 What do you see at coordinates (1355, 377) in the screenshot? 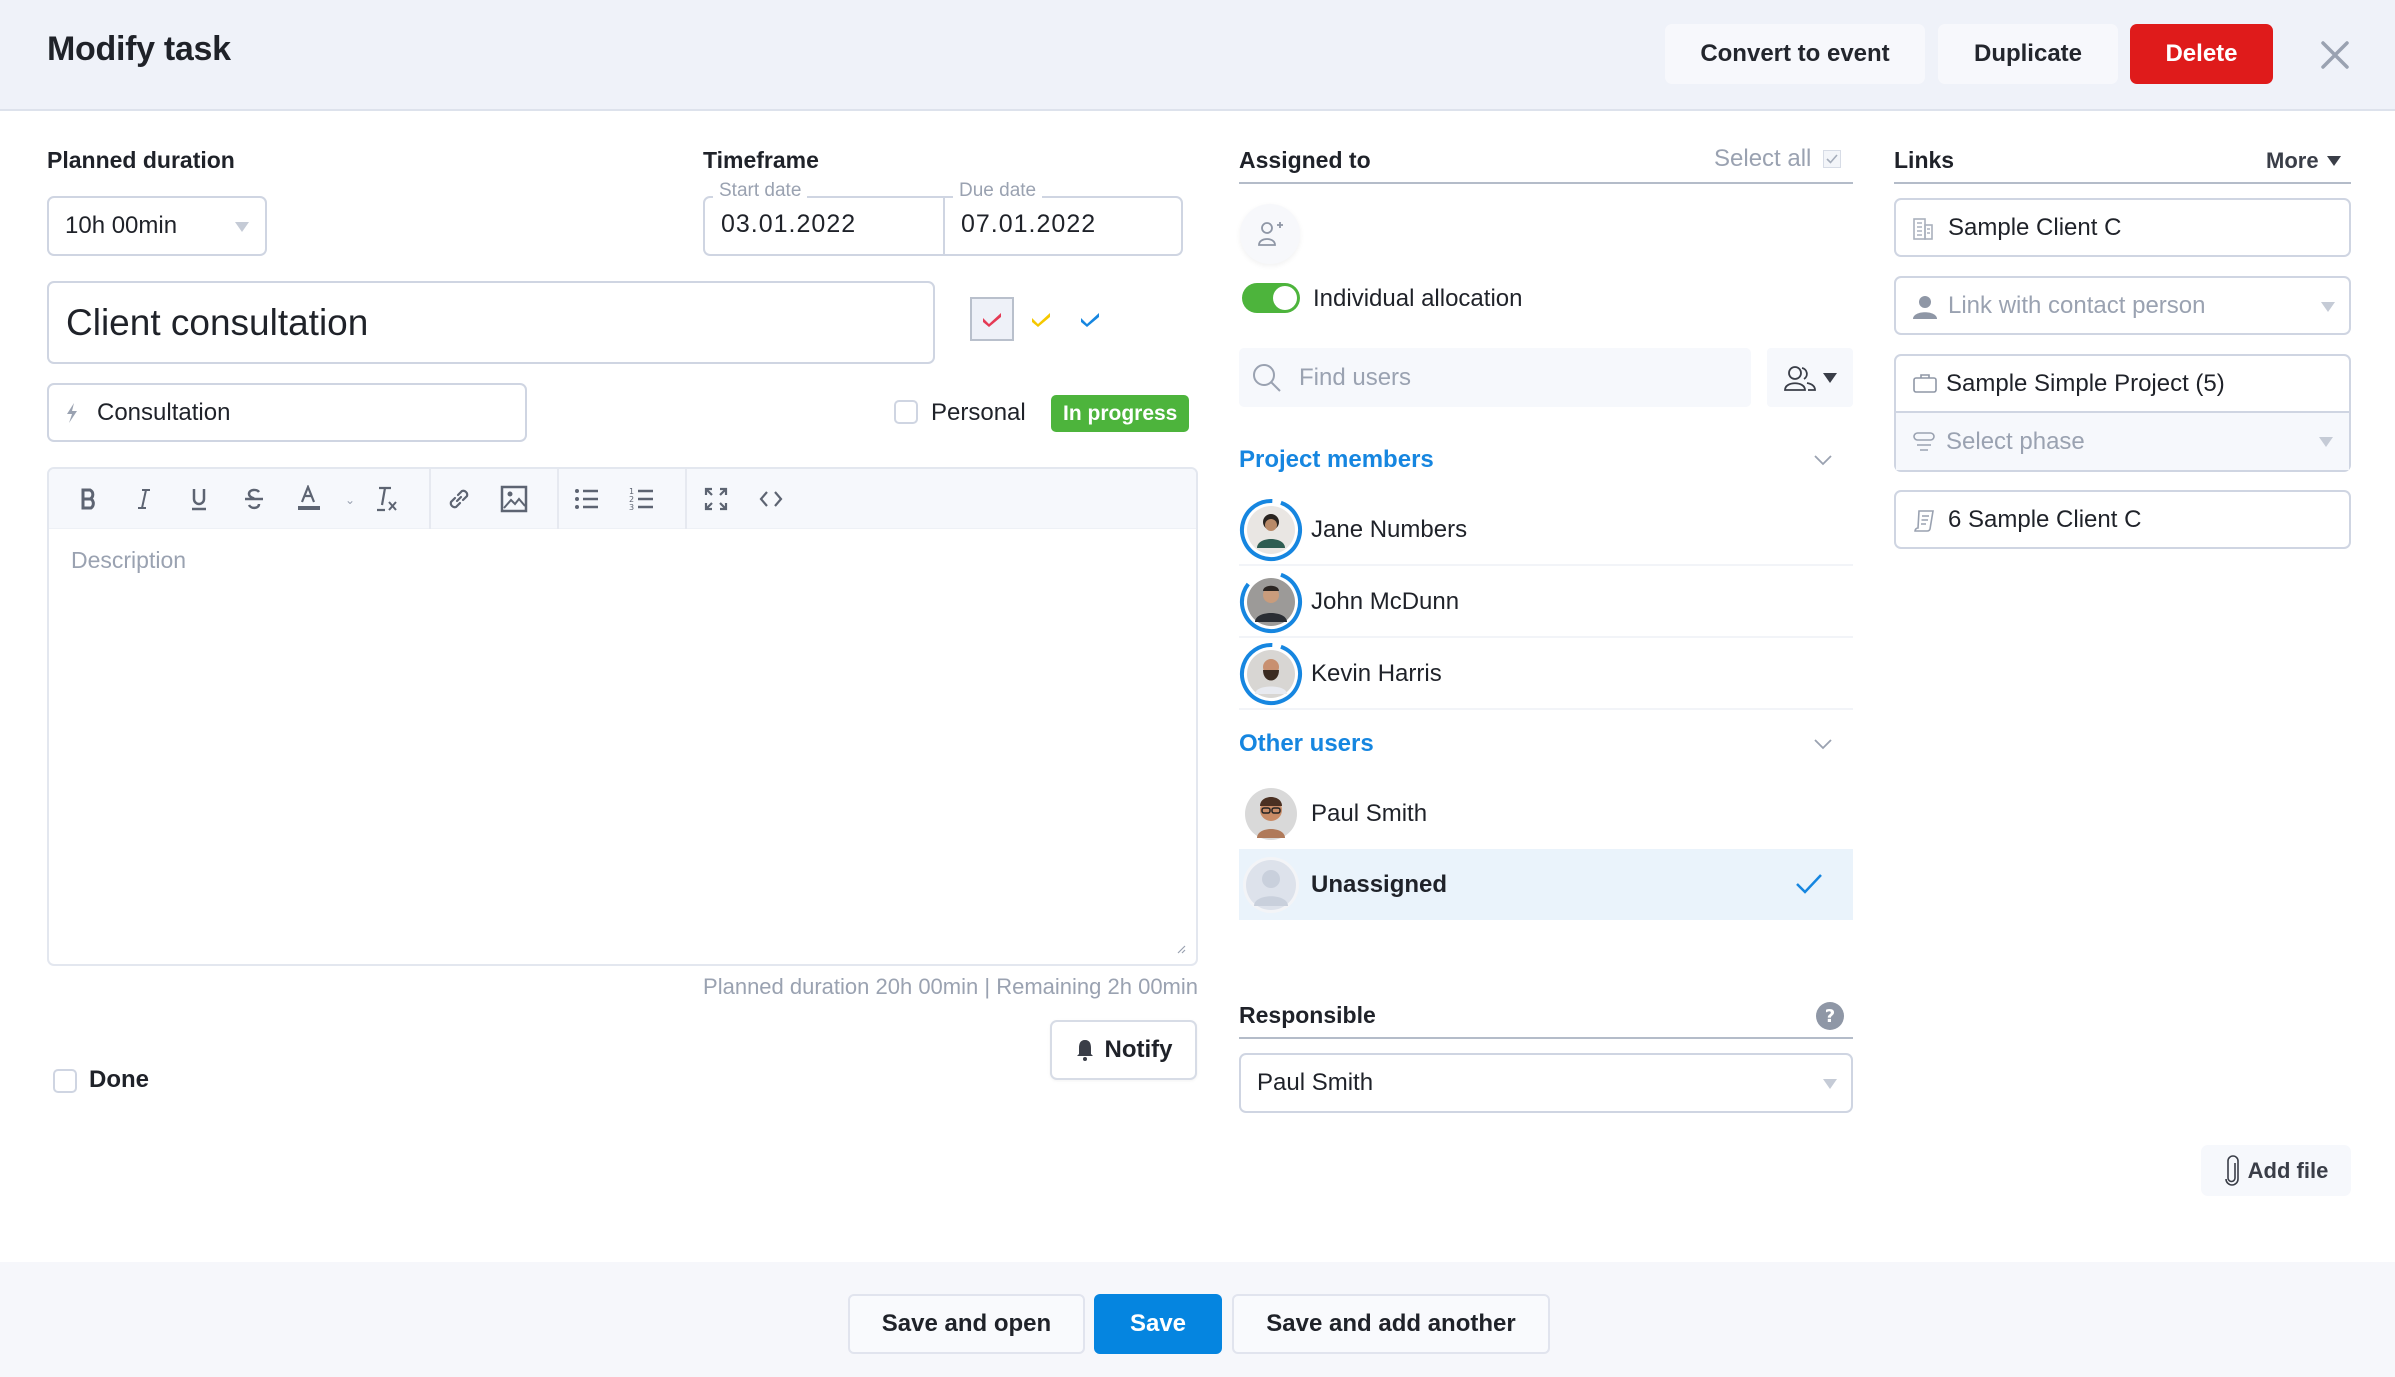
I see `find-users-placeholder: Find users` at bounding box center [1355, 377].